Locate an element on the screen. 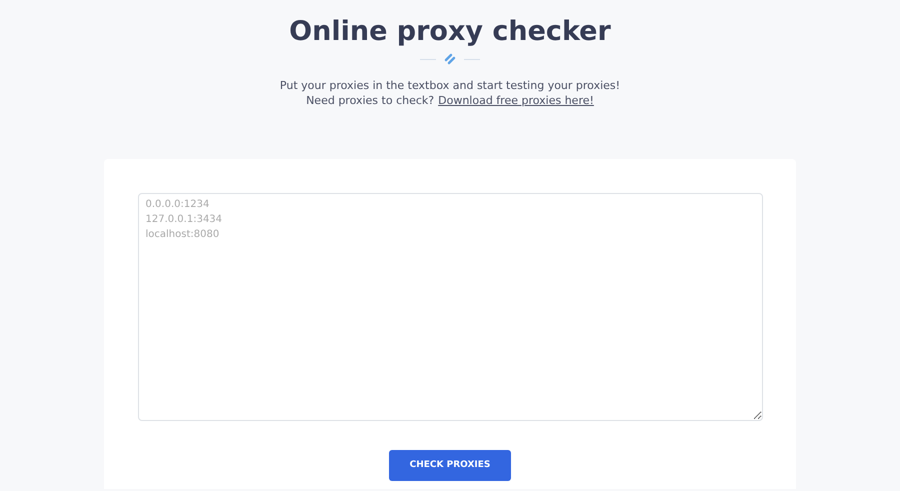 The width and height of the screenshot is (900, 491). slash-icon is located at coordinates (450, 59).